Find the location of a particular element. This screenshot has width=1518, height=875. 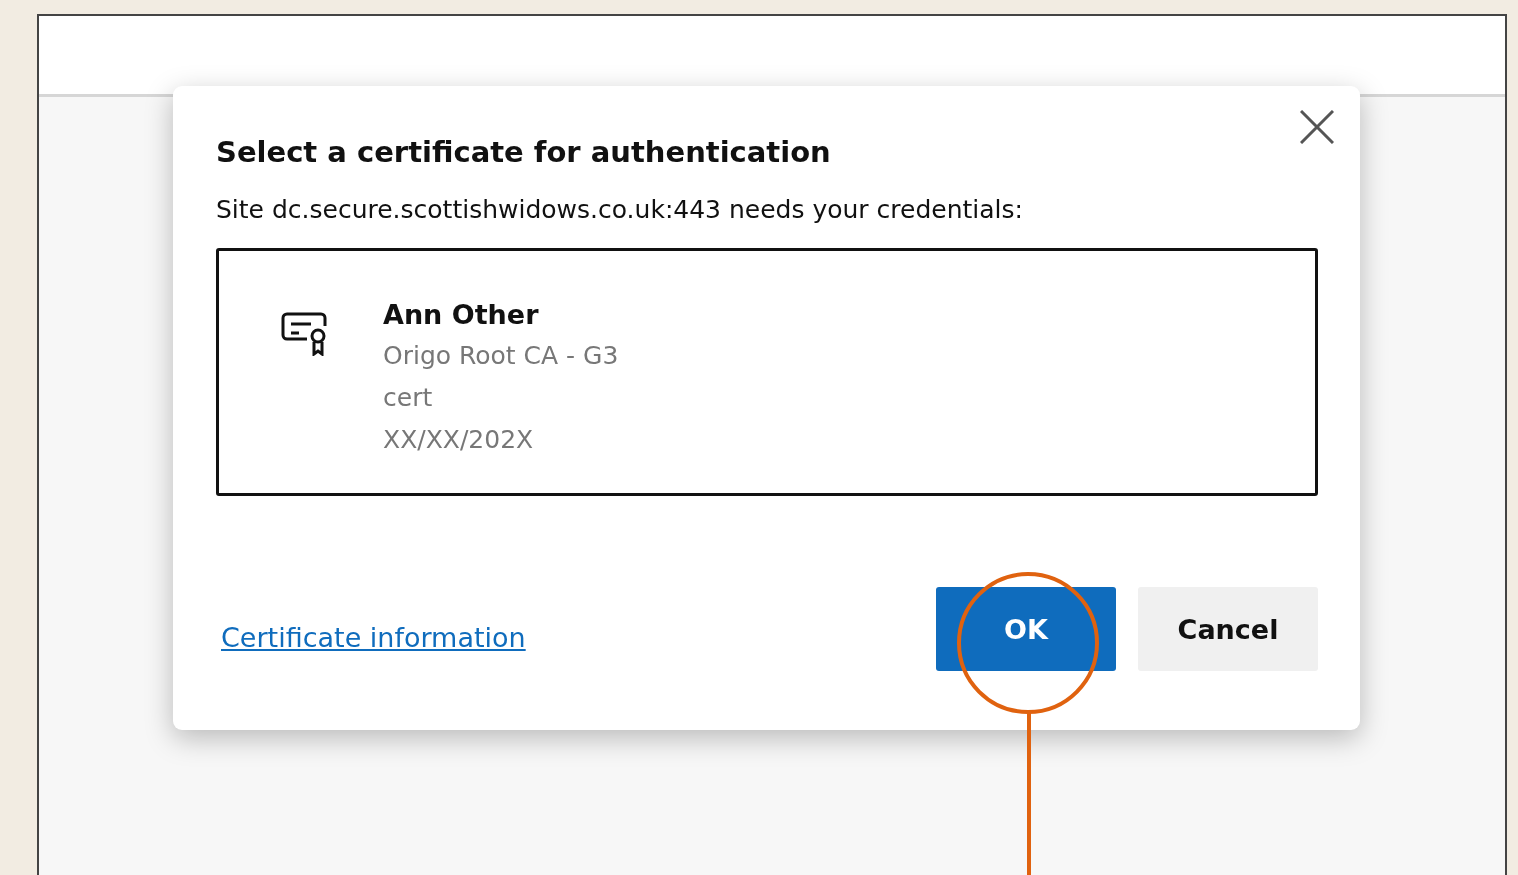

certificate-issuer: Origo Root CA - G3 is located at coordinates (501, 356).